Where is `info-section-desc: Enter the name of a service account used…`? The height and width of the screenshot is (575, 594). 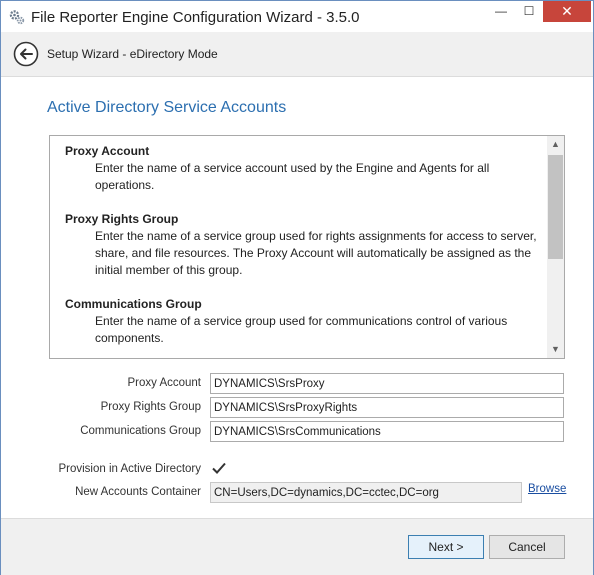 info-section-desc: Enter the name of a service account used… is located at coordinates (292, 176).